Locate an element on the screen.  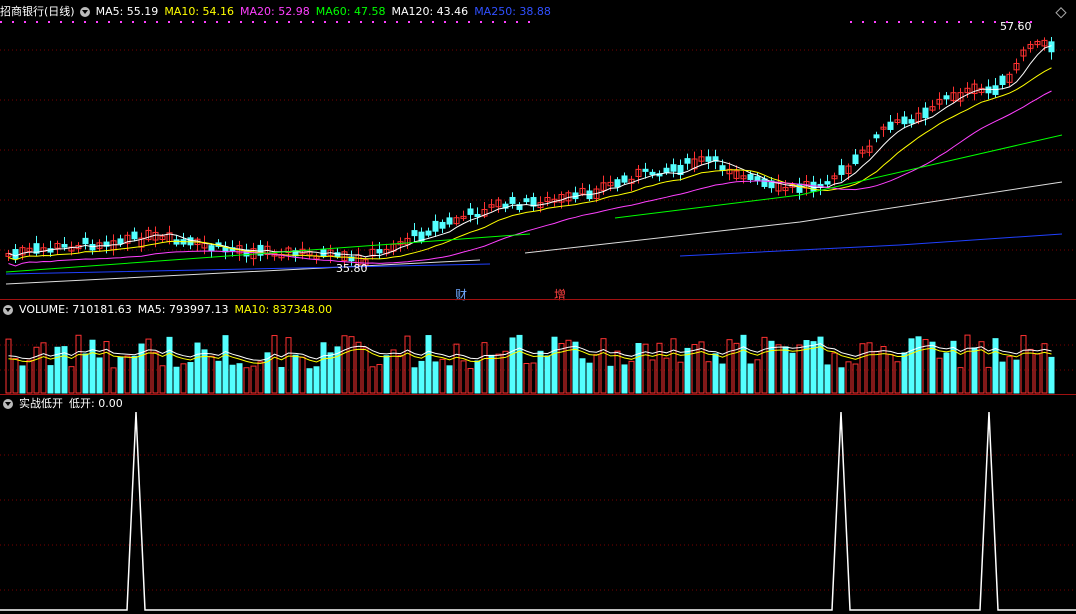
ma10-label: MA10: 54.16 is located at coordinates (199, 11).